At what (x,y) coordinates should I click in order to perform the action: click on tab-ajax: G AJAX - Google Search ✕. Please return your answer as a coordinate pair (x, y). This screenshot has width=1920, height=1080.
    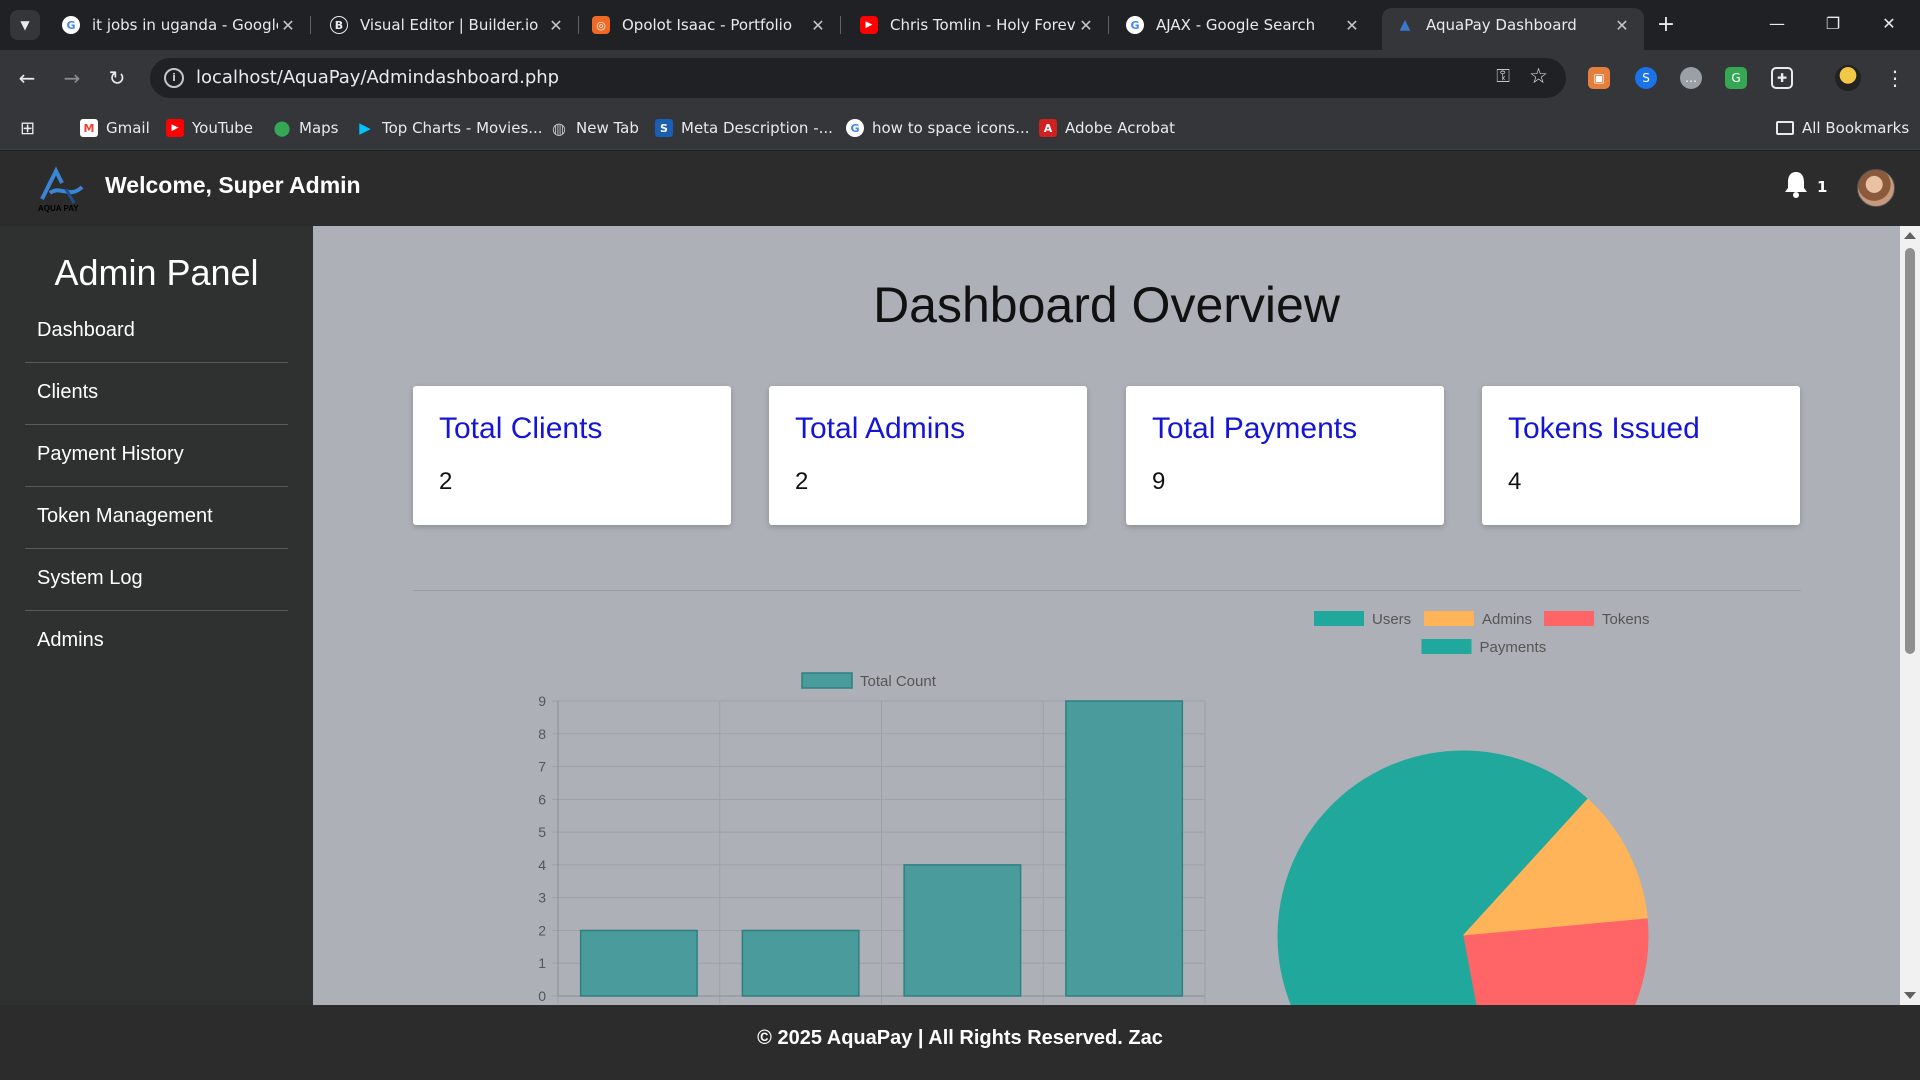
    Looking at the image, I should click on (1243, 25).